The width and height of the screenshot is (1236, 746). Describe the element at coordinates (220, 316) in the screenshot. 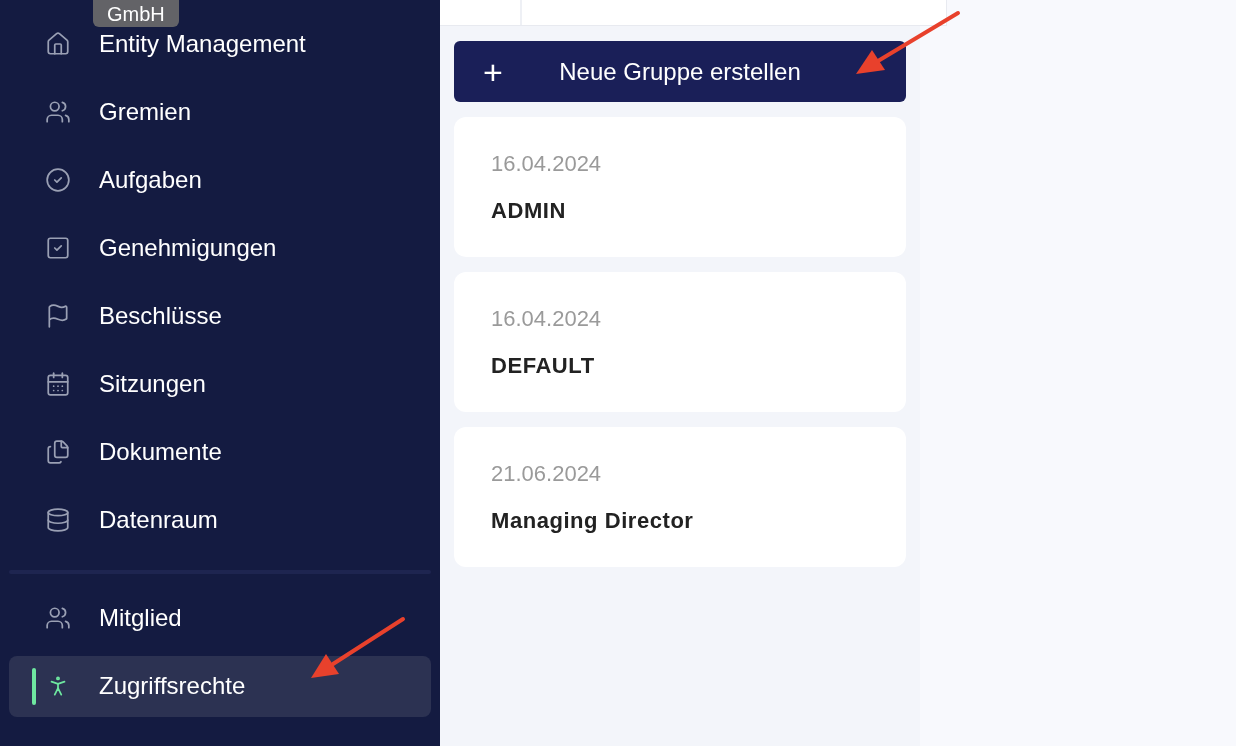

I see `sidebar-item: Beschlüsse` at that location.